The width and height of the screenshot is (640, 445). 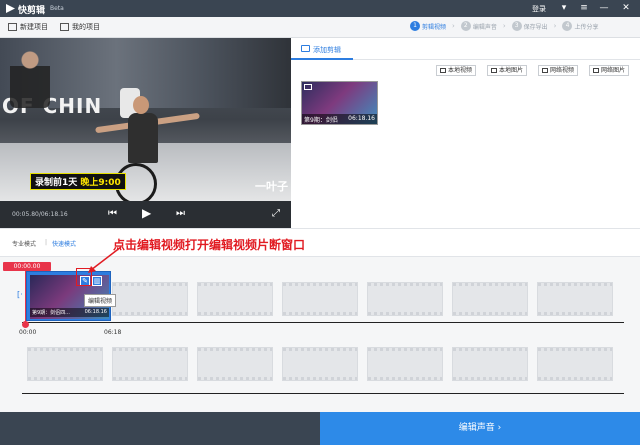 I want to click on step-edit-audio: 2 编辑声音, so click(x=478, y=26).